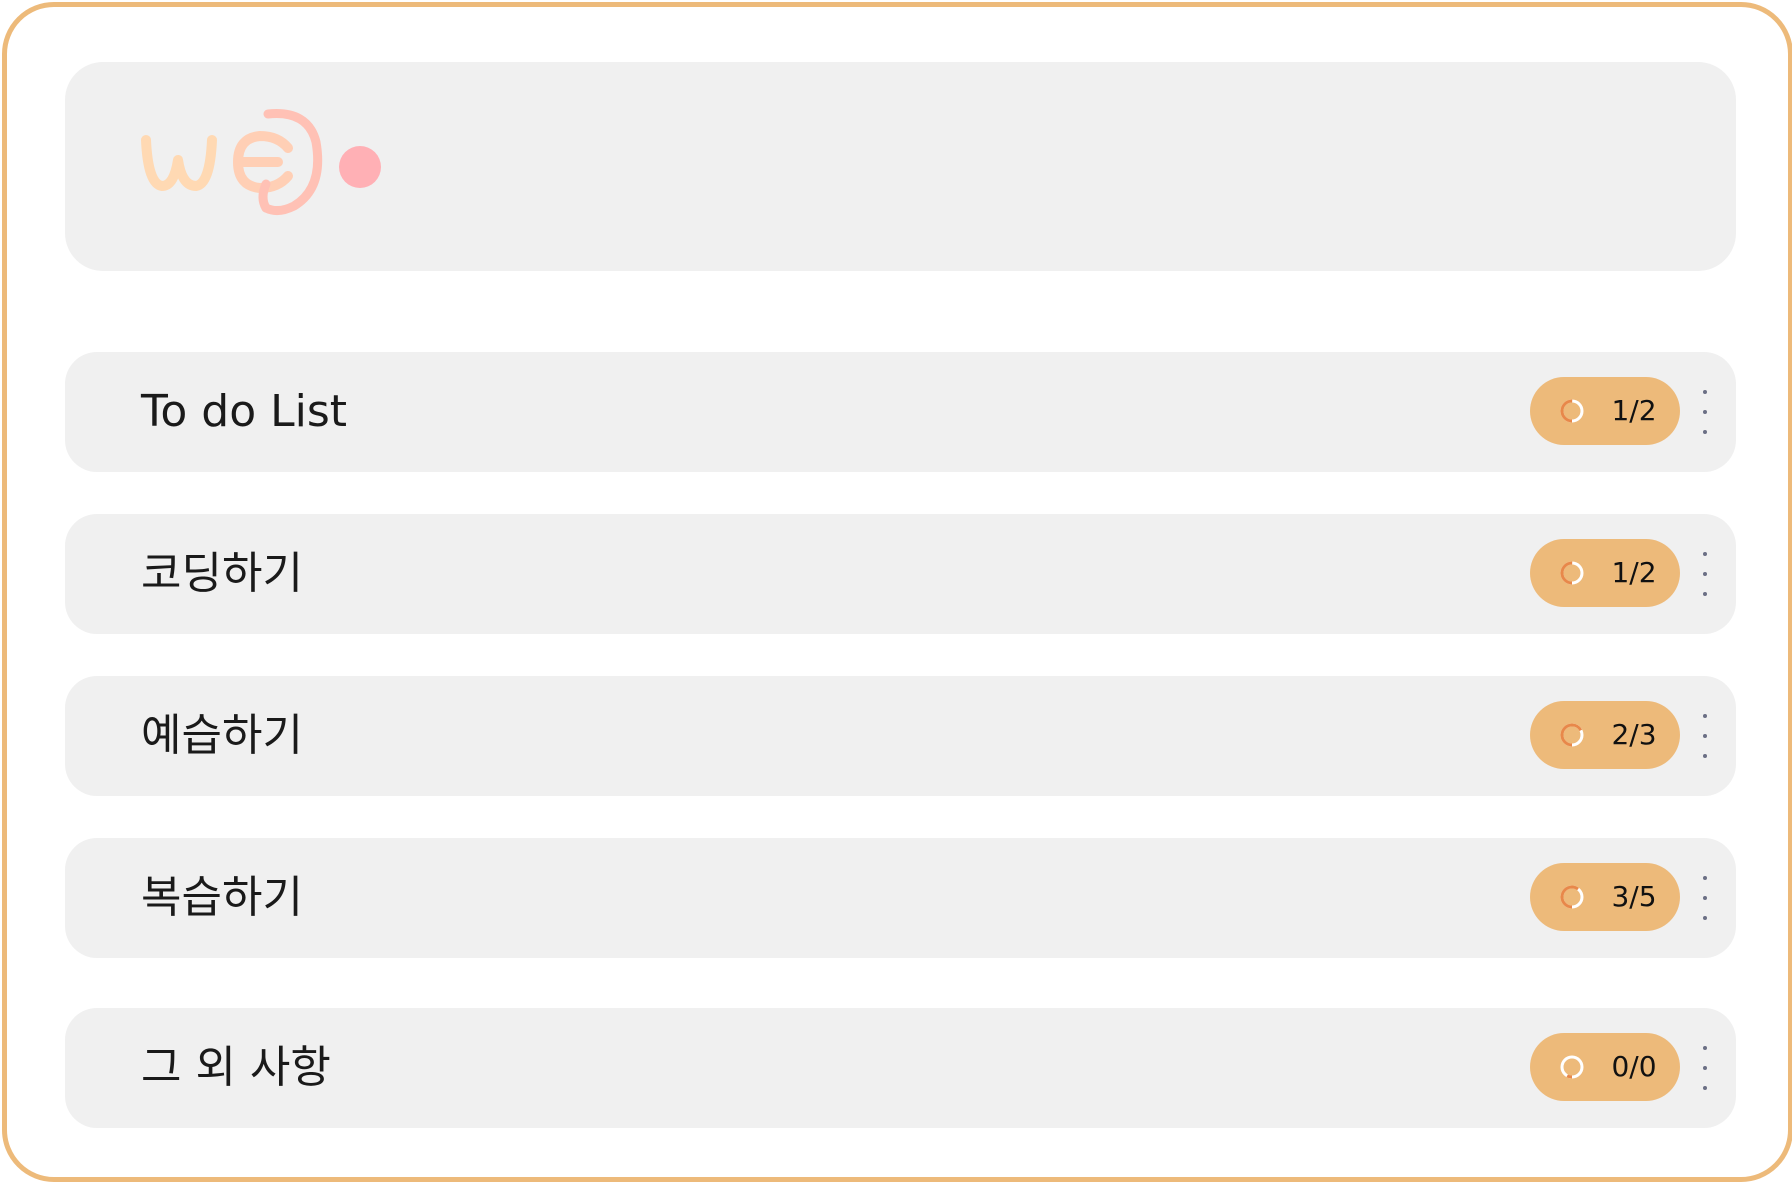 Image resolution: width=1792 pixels, height=1182 pixels. What do you see at coordinates (900, 898) in the screenshot?
I see `category-row: 복습하기 3/5` at bounding box center [900, 898].